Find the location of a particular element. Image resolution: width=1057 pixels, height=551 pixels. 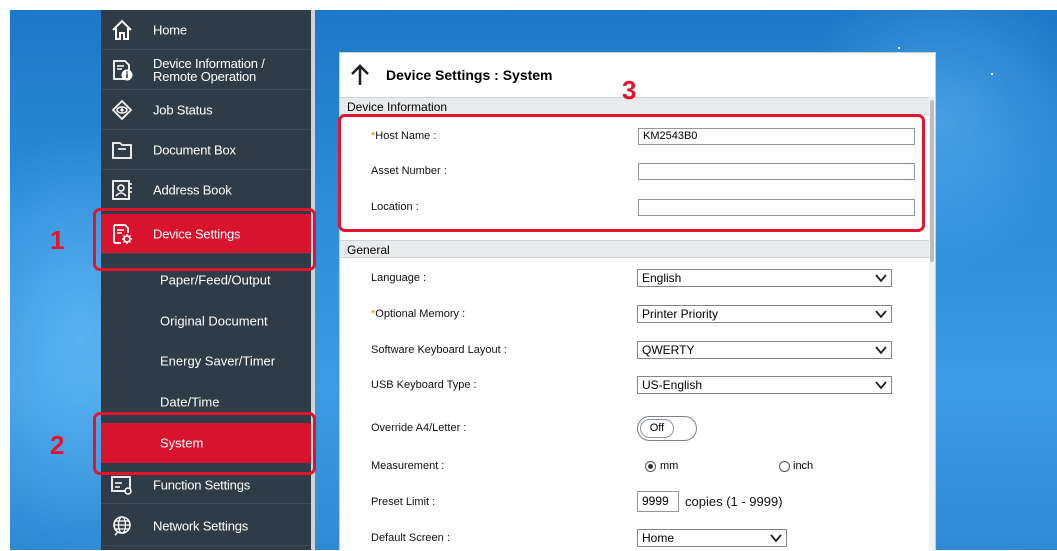

sidebar-item-label: Network Settings is located at coordinates (201, 525).